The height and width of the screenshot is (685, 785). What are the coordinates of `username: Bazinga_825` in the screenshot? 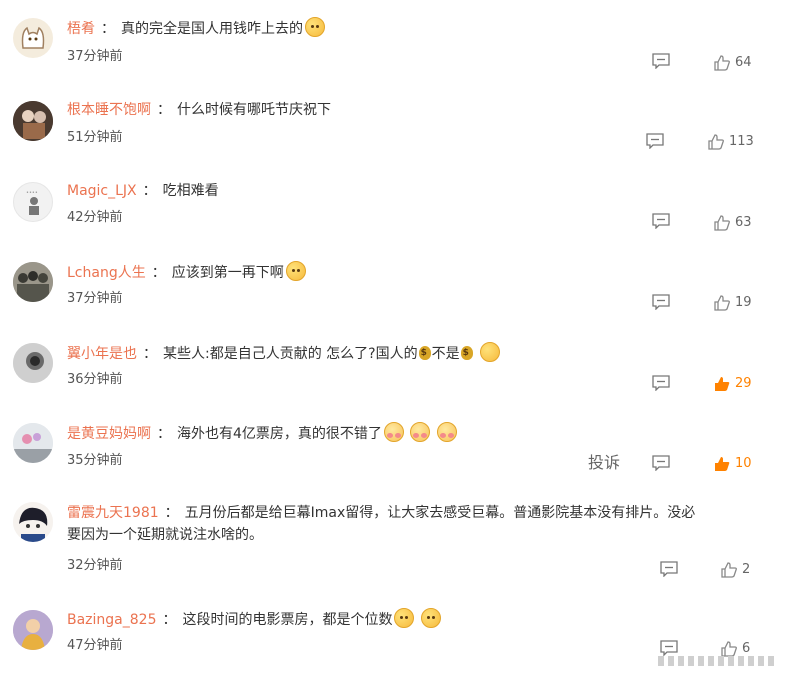 It's located at (111, 620).